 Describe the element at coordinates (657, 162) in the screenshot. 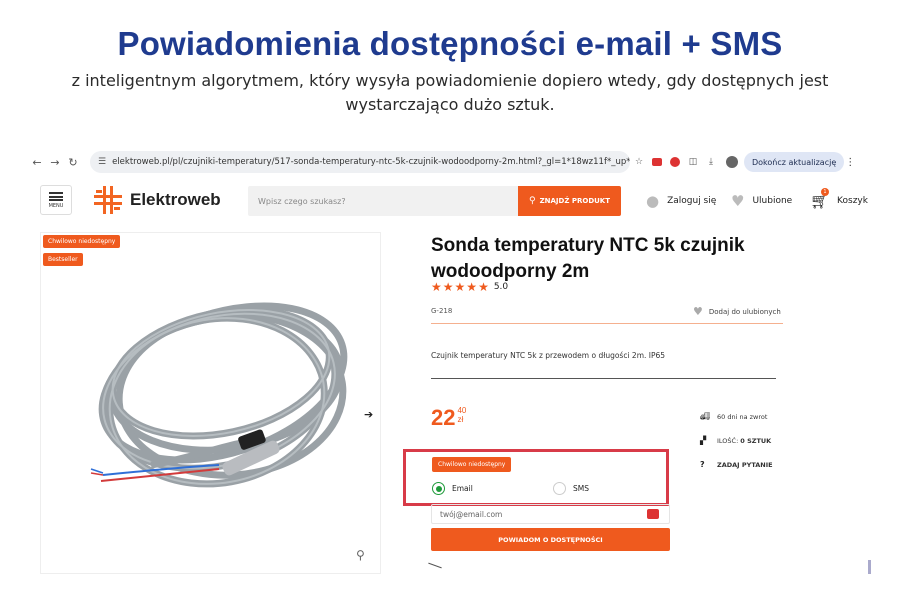

I see `extension-icon` at that location.